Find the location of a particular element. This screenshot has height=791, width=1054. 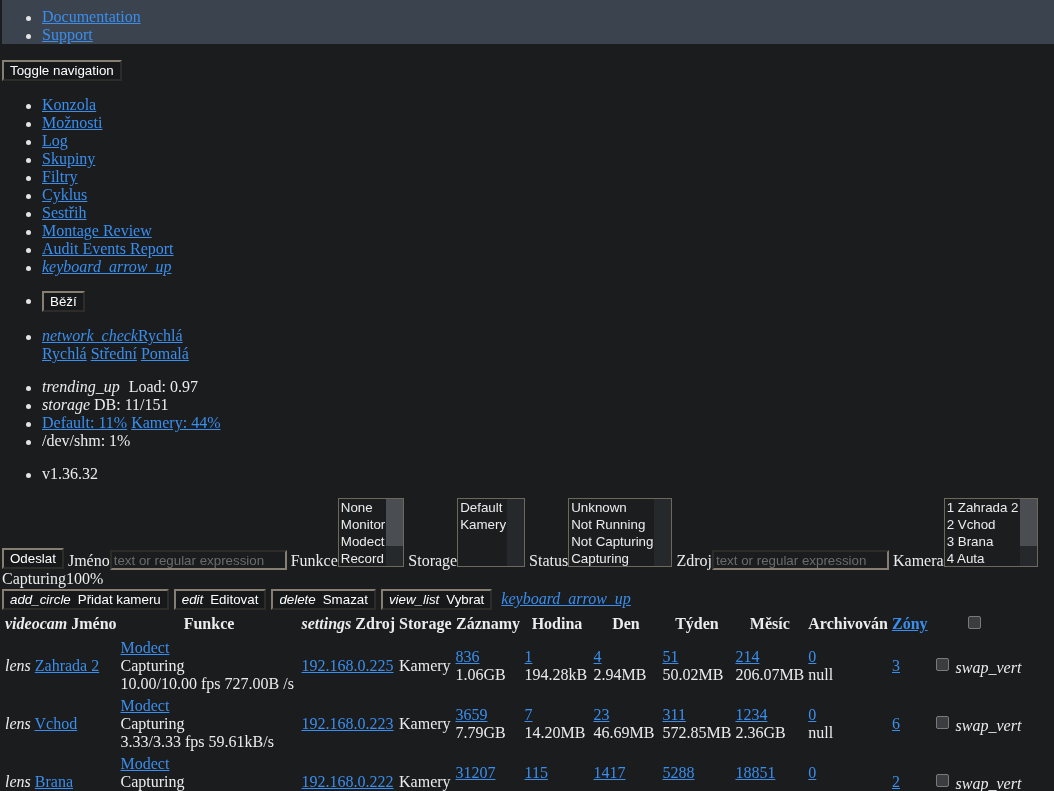

menu-link: Sestřih is located at coordinates (64, 213).